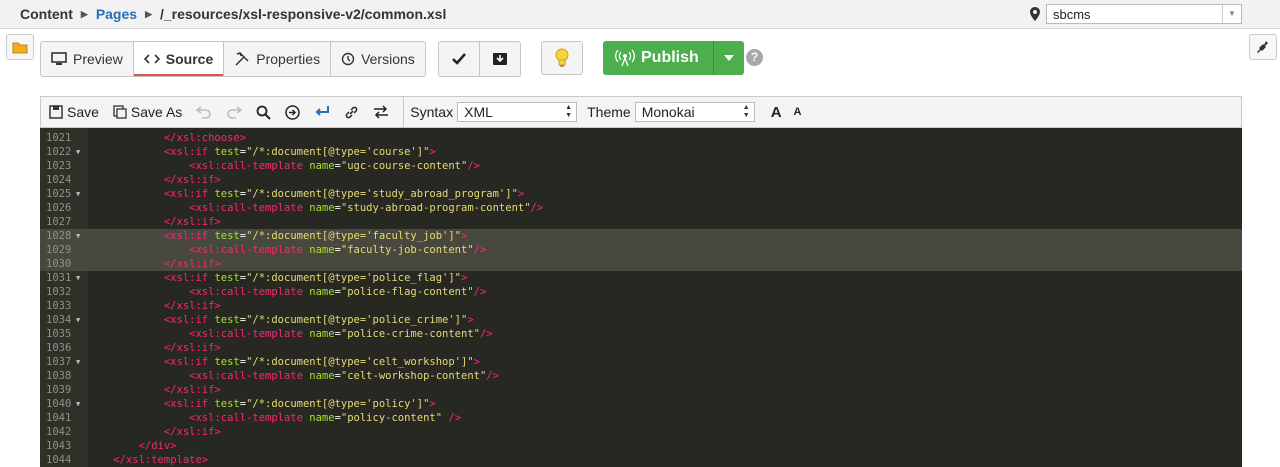  I want to click on floppy-disk-icon, so click(56, 112).